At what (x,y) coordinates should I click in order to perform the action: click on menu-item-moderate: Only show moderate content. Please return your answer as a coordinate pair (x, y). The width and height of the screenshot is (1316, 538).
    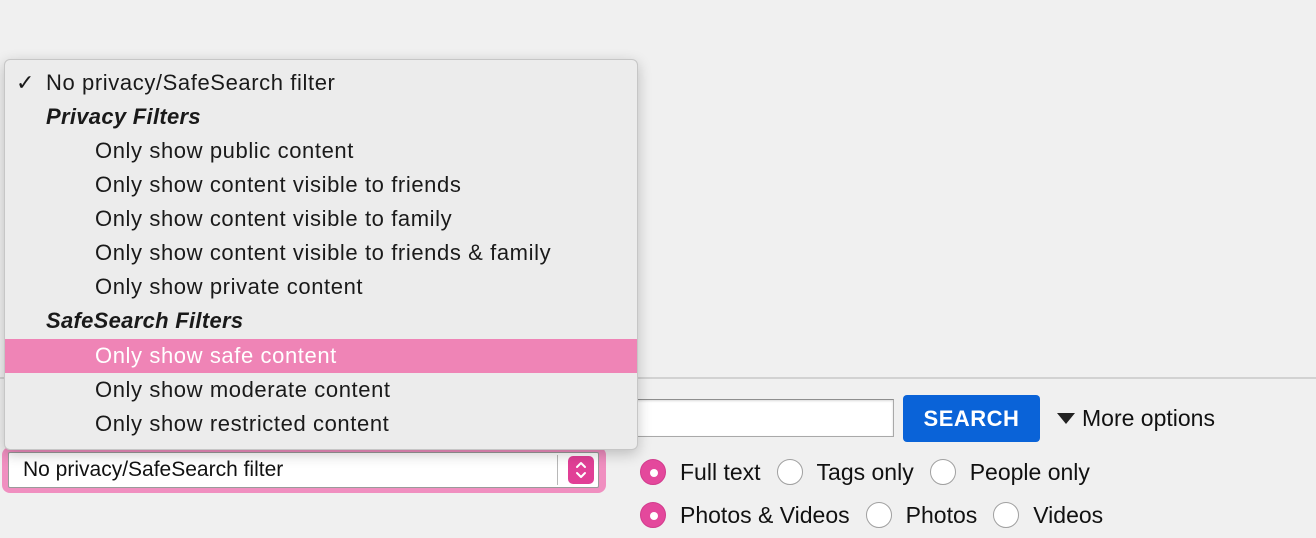
    Looking at the image, I should click on (321, 390).